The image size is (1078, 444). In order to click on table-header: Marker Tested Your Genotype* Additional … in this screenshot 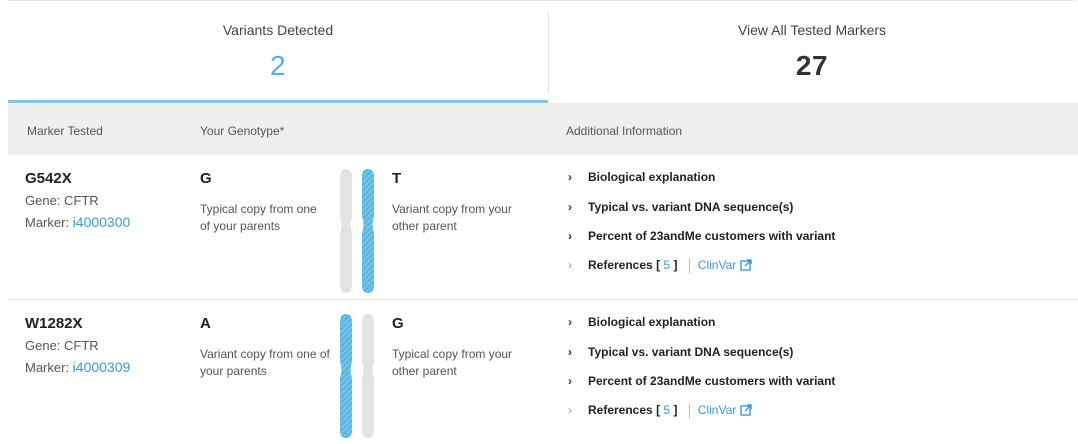, I will do `click(543, 129)`.